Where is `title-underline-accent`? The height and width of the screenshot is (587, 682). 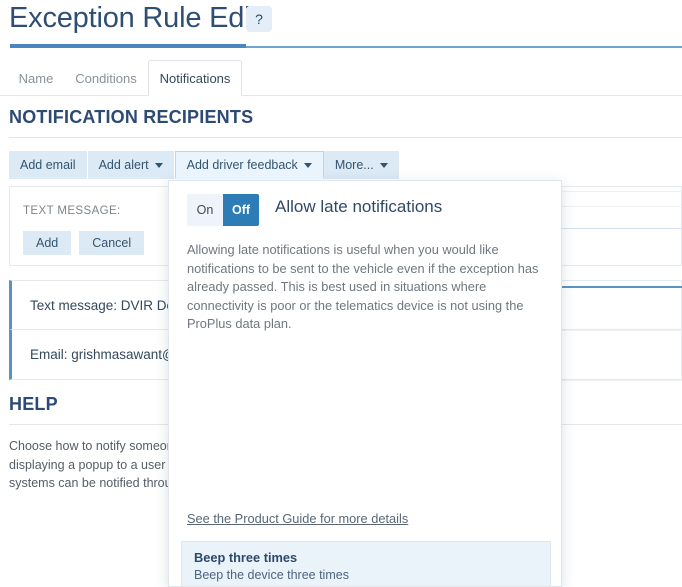
title-underline-accent is located at coordinates (128, 46).